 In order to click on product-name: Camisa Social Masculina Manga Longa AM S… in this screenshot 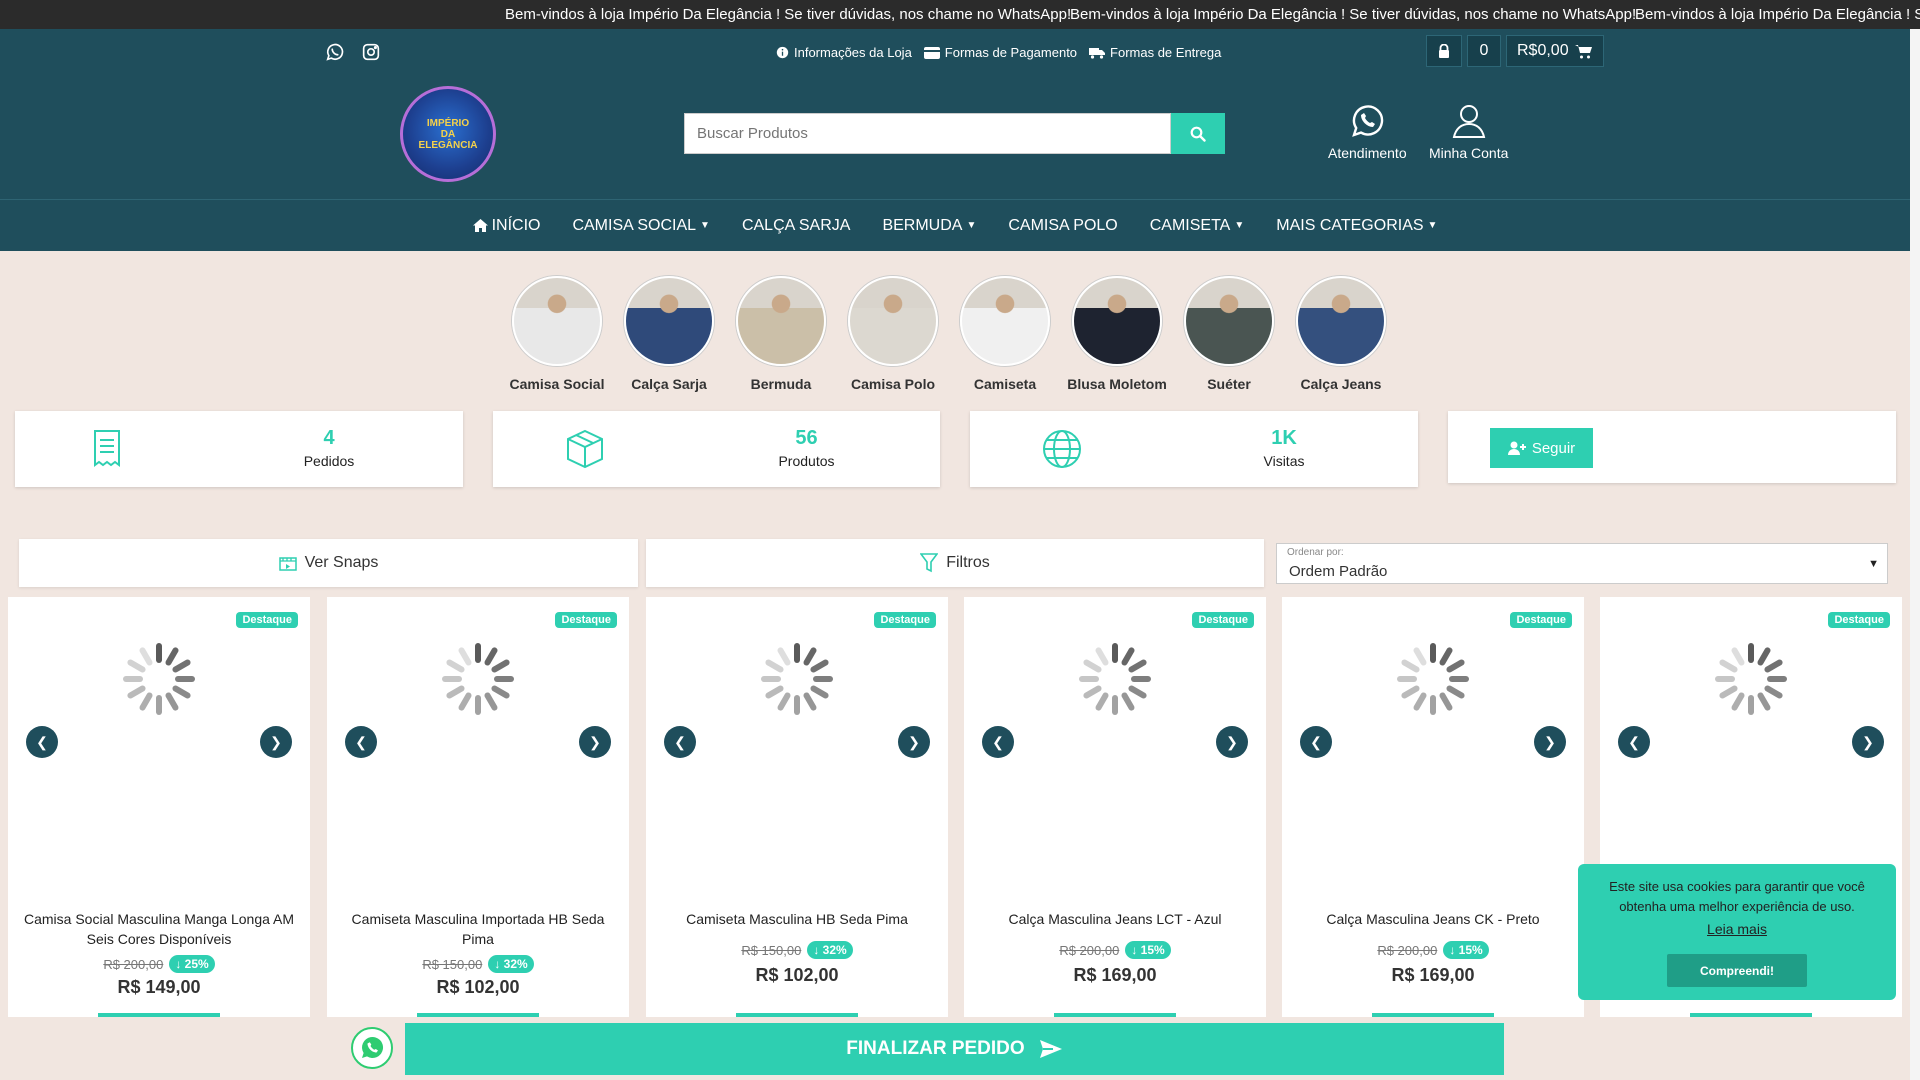, I will do `click(159, 929)`.